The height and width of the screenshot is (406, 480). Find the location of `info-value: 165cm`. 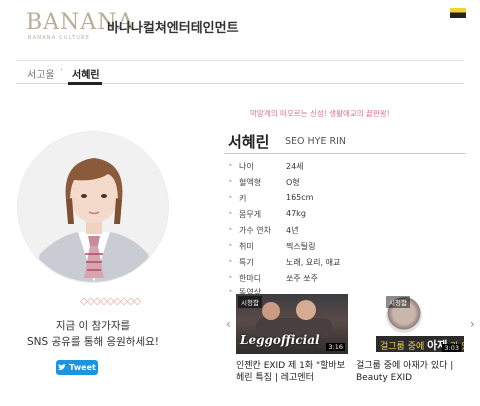

info-value: 165cm is located at coordinates (300, 197).